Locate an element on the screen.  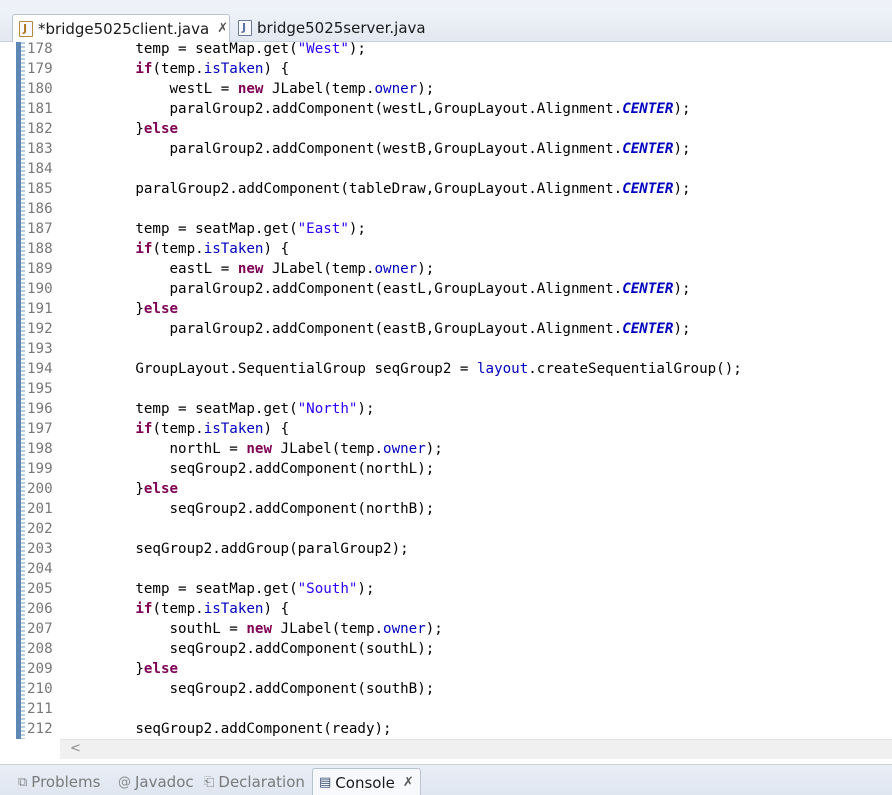
code-line: 188 if(temp.isTaken) { is located at coordinates (446, 249).